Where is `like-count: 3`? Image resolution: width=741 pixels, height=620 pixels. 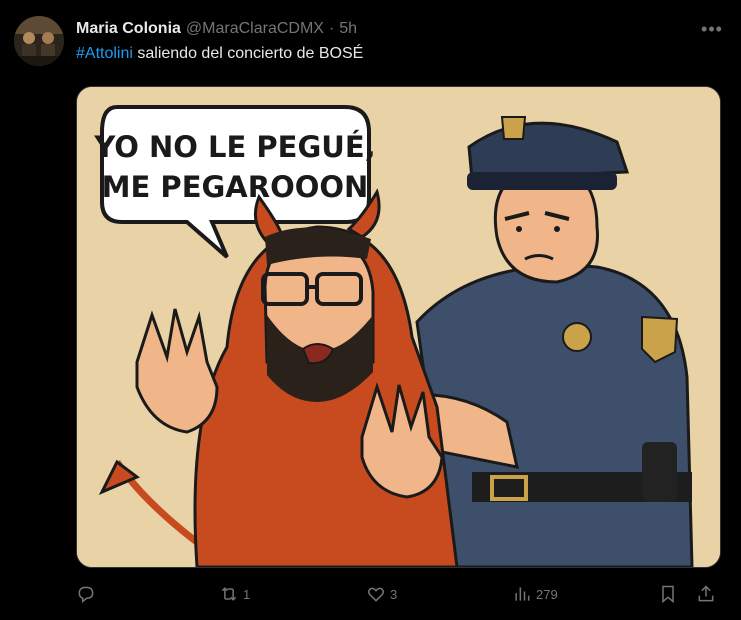 like-count: 3 is located at coordinates (394, 594).